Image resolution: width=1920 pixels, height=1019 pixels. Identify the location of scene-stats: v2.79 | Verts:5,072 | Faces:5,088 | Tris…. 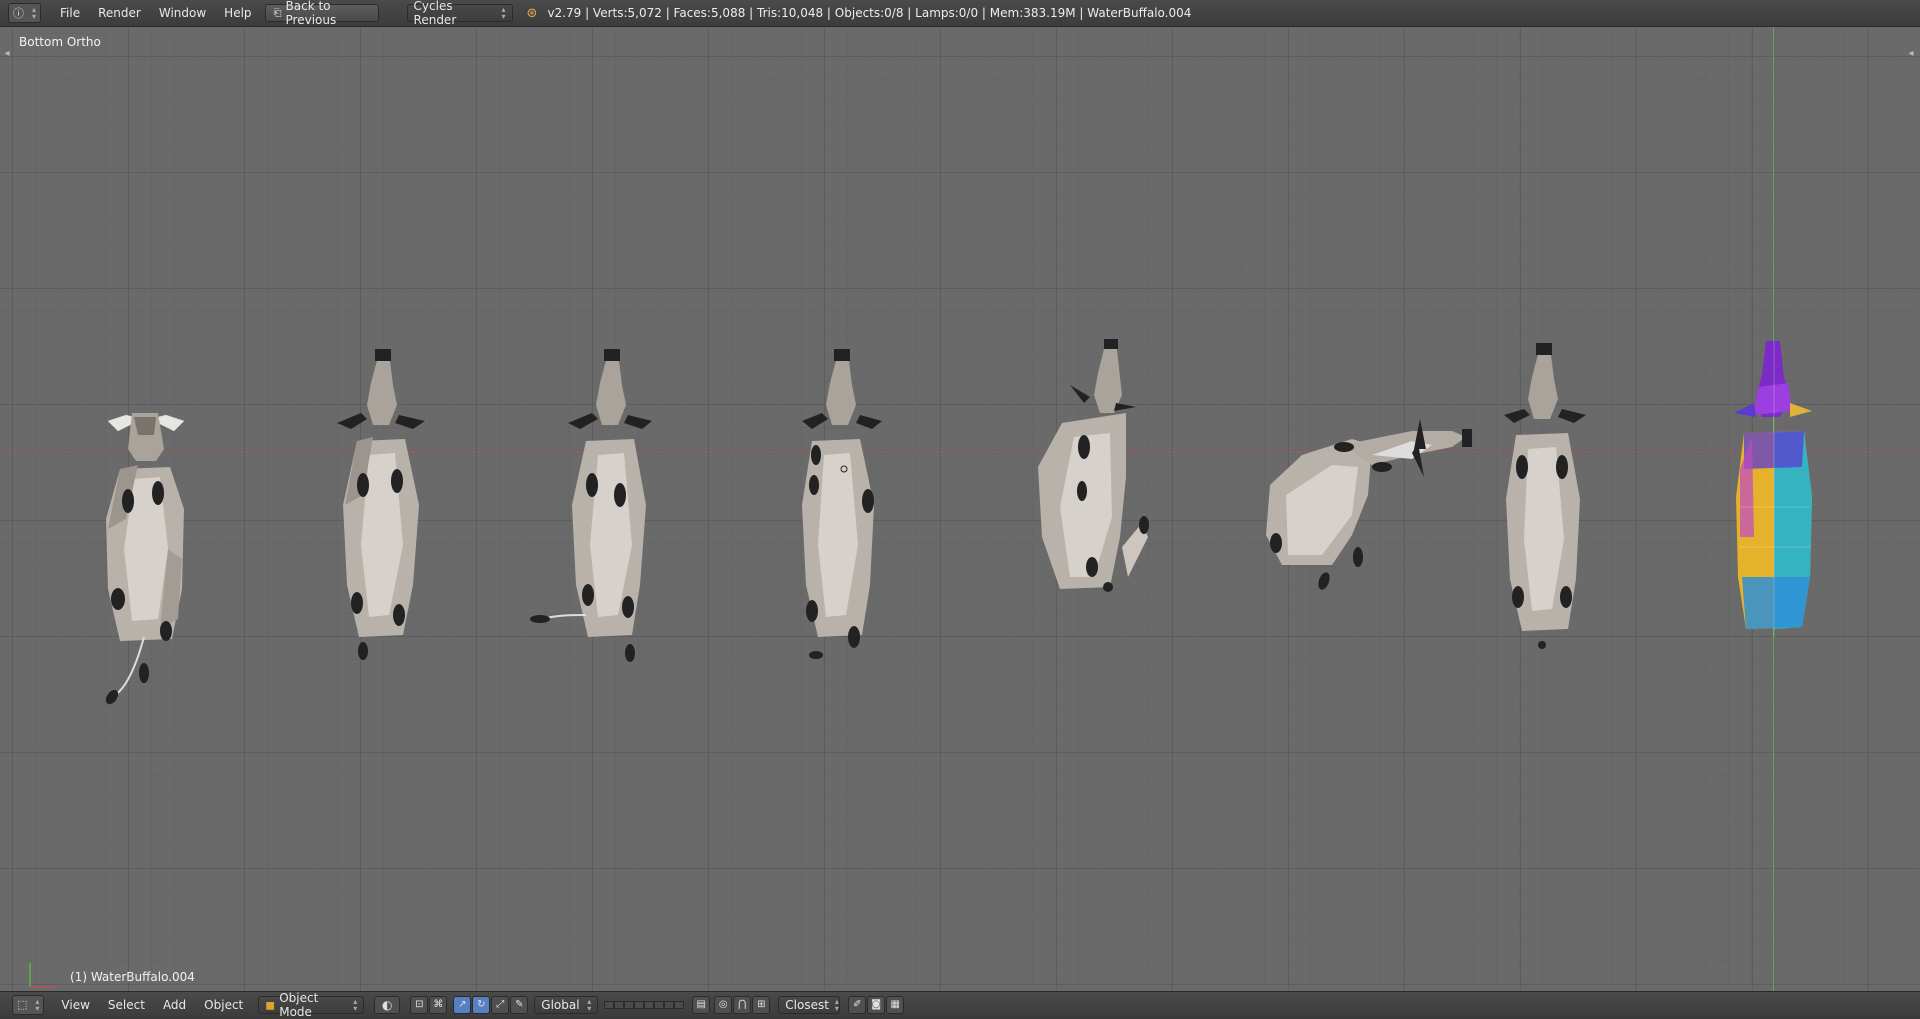
(869, 13).